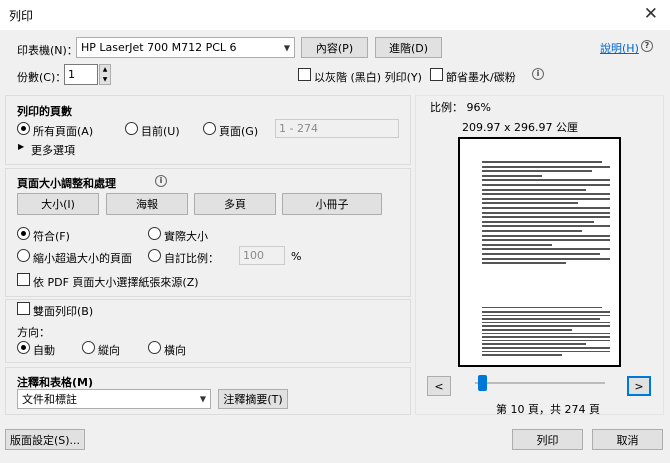  What do you see at coordinates (482, 383) in the screenshot?
I see `page-slider-thumb` at bounding box center [482, 383].